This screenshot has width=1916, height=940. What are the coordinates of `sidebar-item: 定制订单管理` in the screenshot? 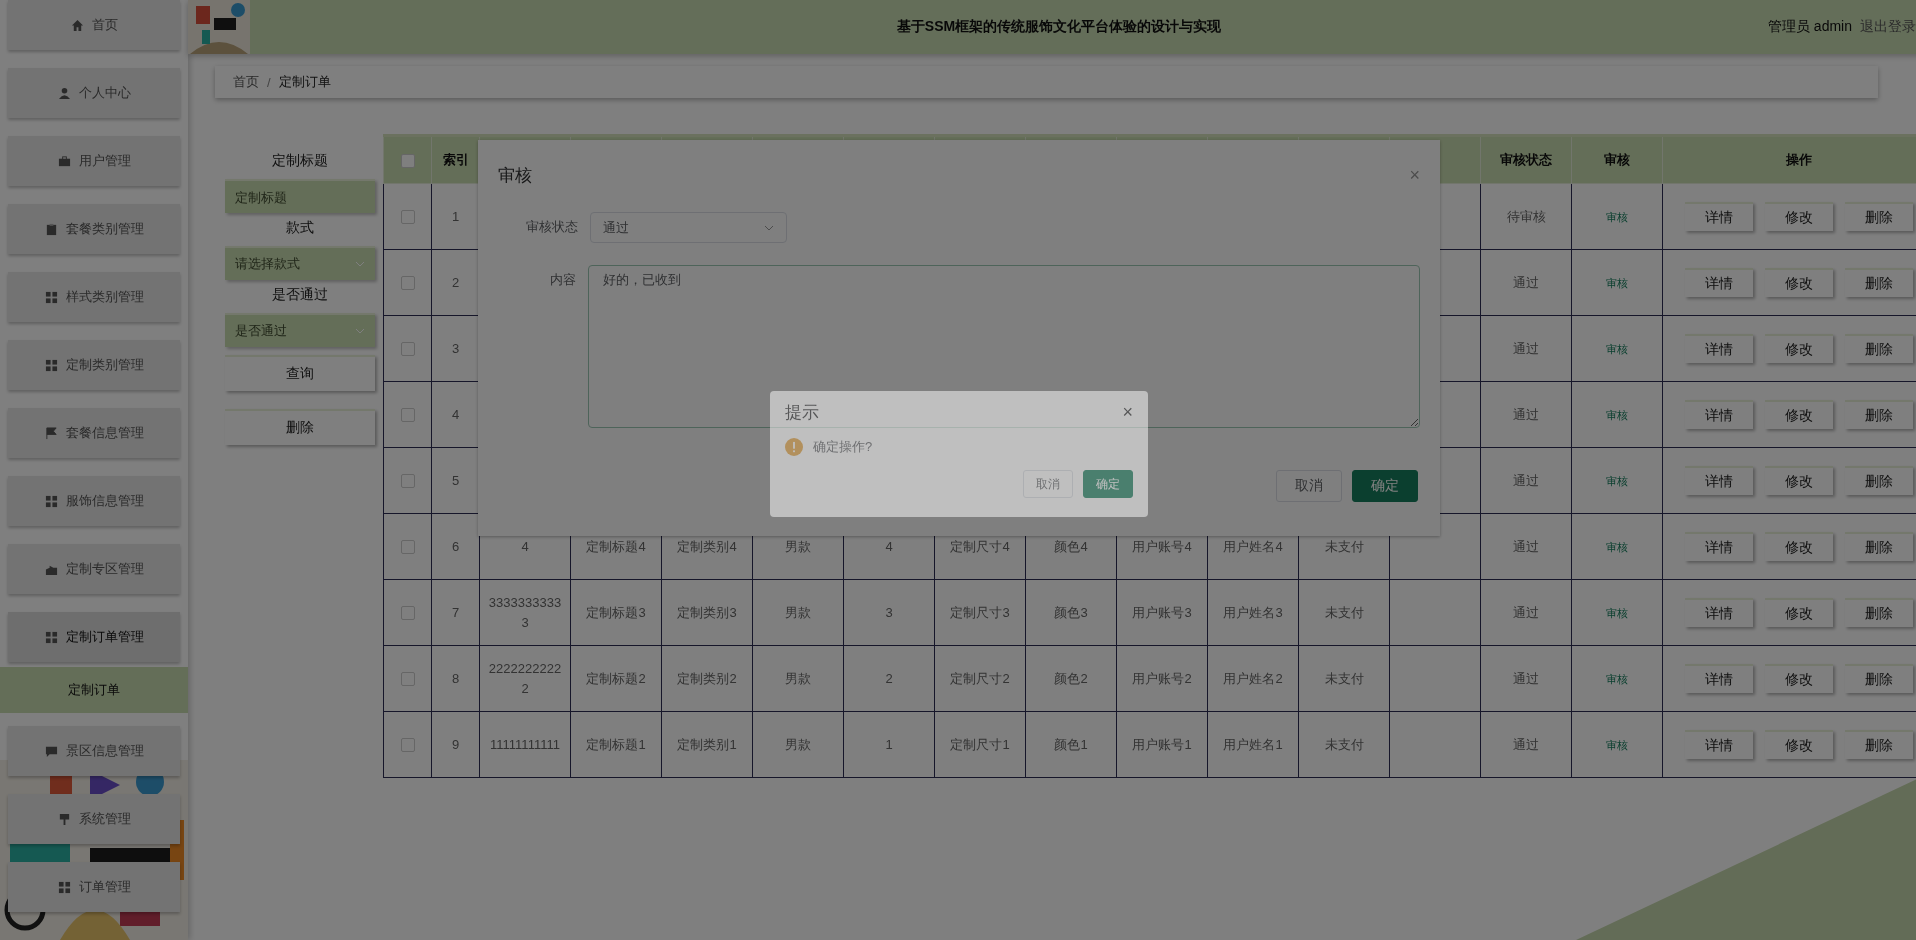 It's located at (94, 637).